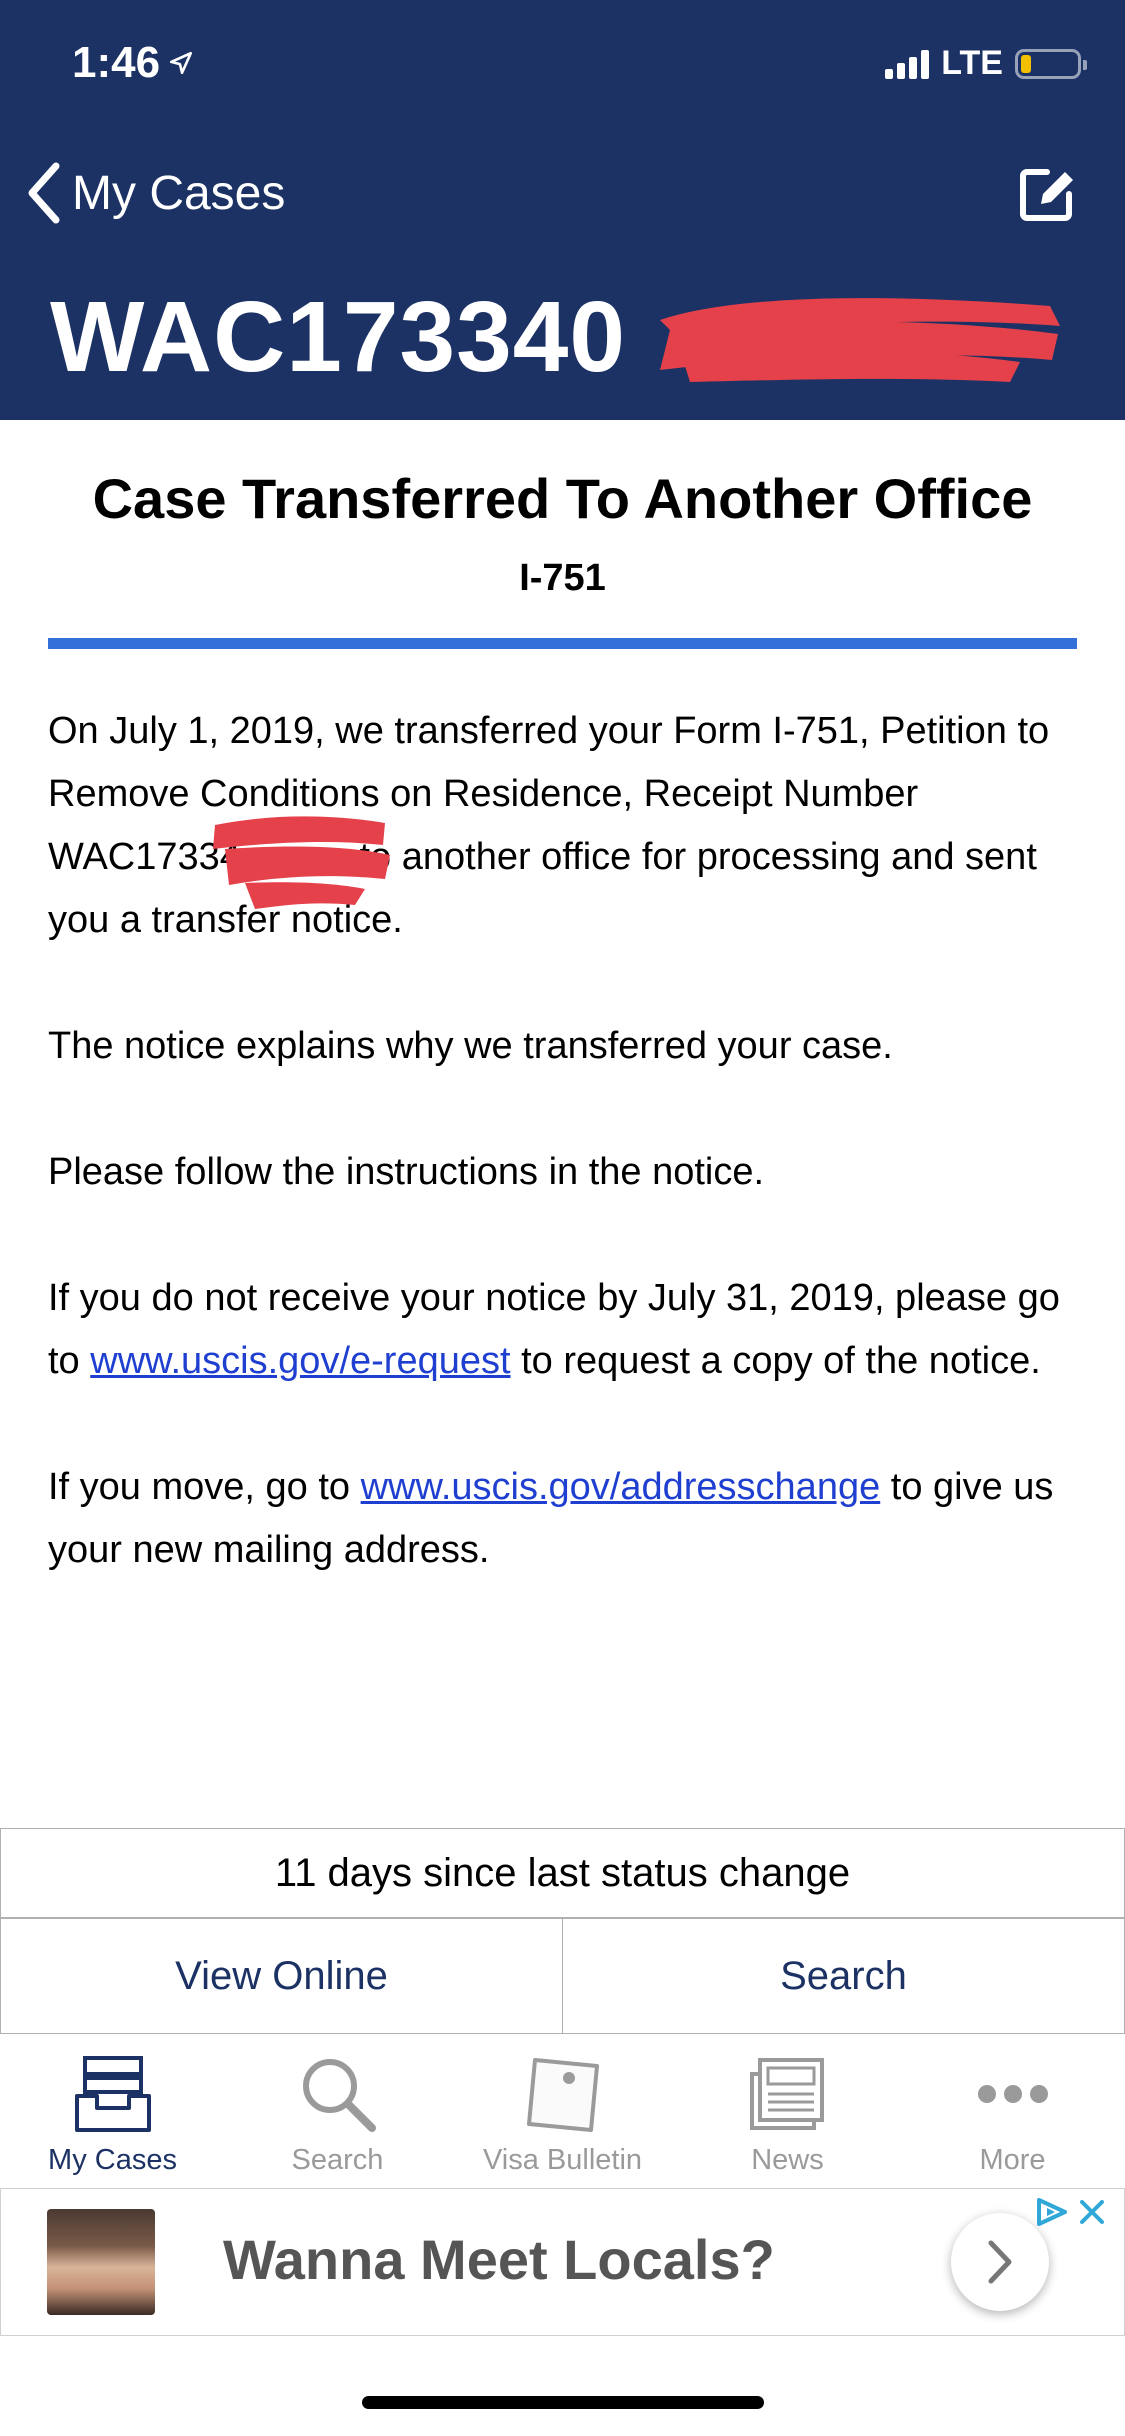  I want to click on signal-icon, so click(907, 64).